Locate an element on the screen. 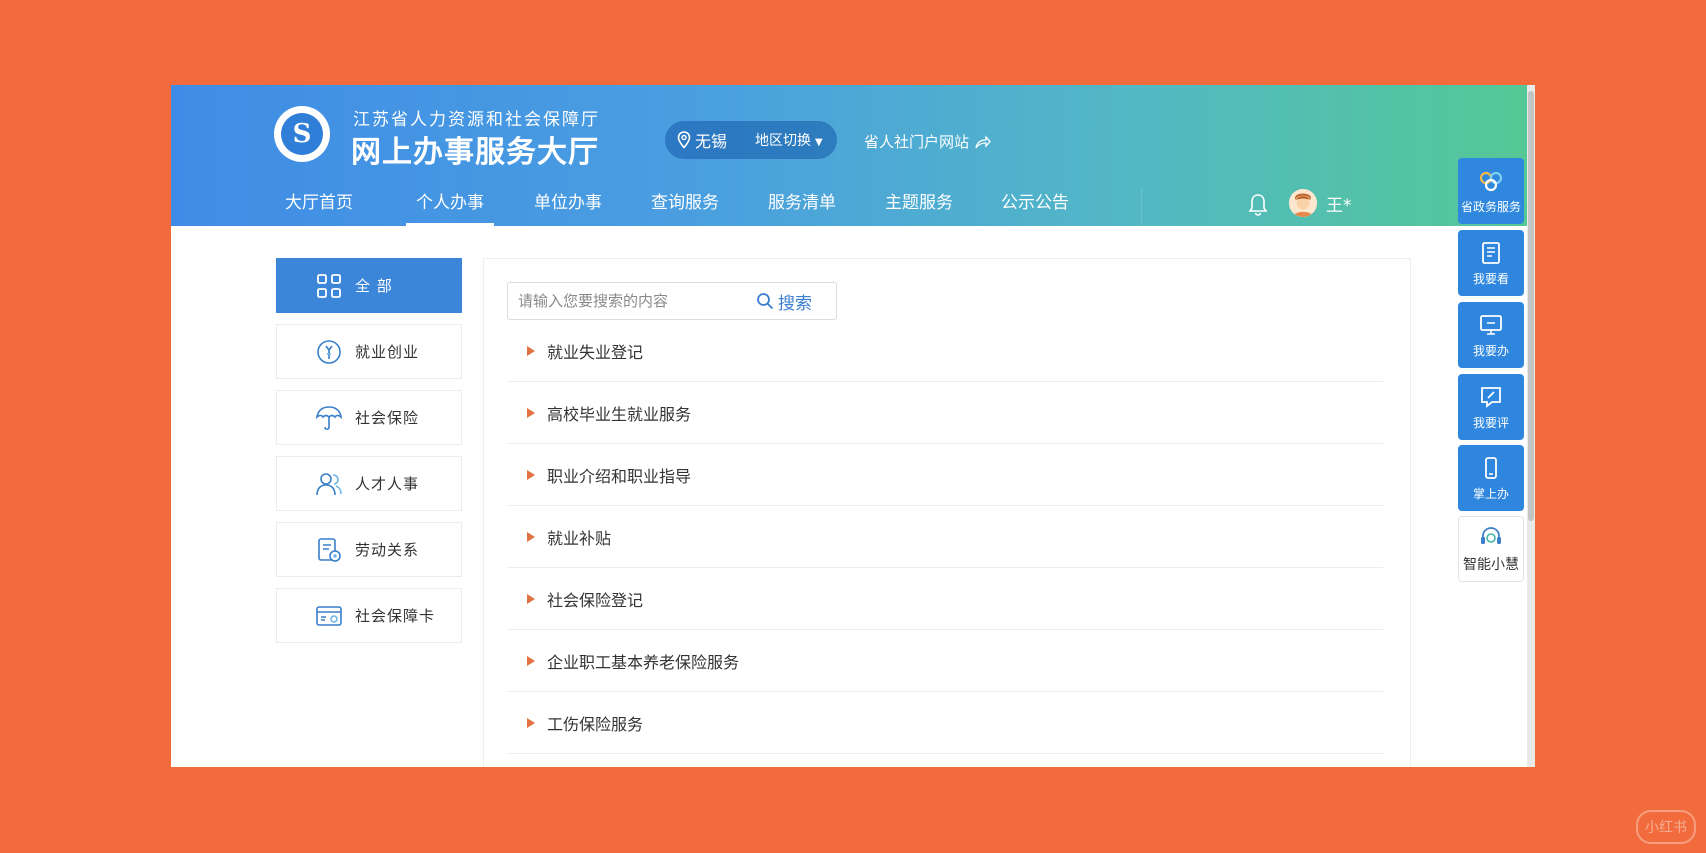 Image resolution: width=1706 pixels, height=853 pixels. nav-unit-services: 单位办事 is located at coordinates (568, 207).